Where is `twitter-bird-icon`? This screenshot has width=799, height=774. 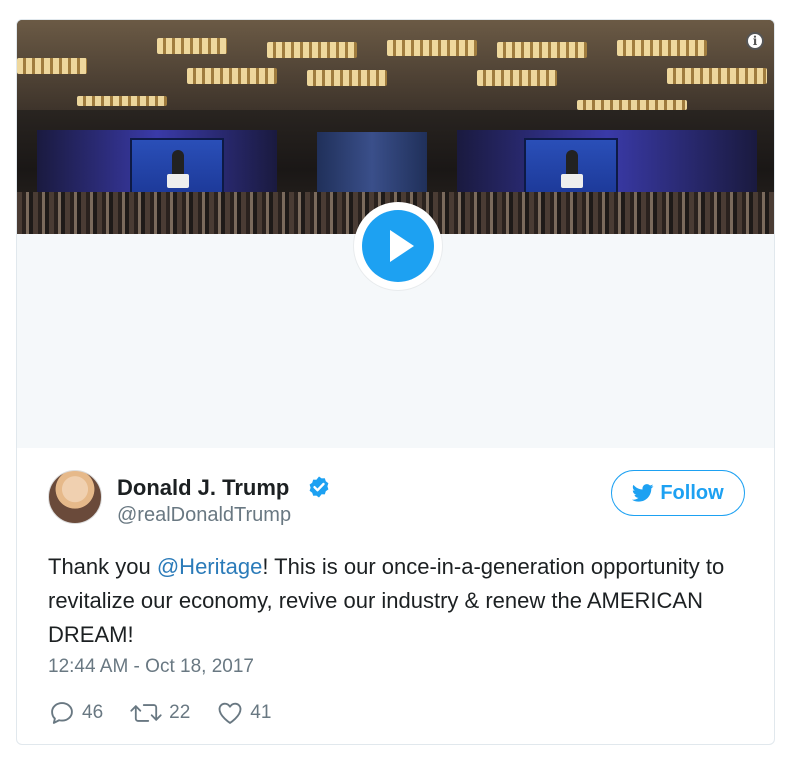
twitter-bird-icon is located at coordinates (643, 493).